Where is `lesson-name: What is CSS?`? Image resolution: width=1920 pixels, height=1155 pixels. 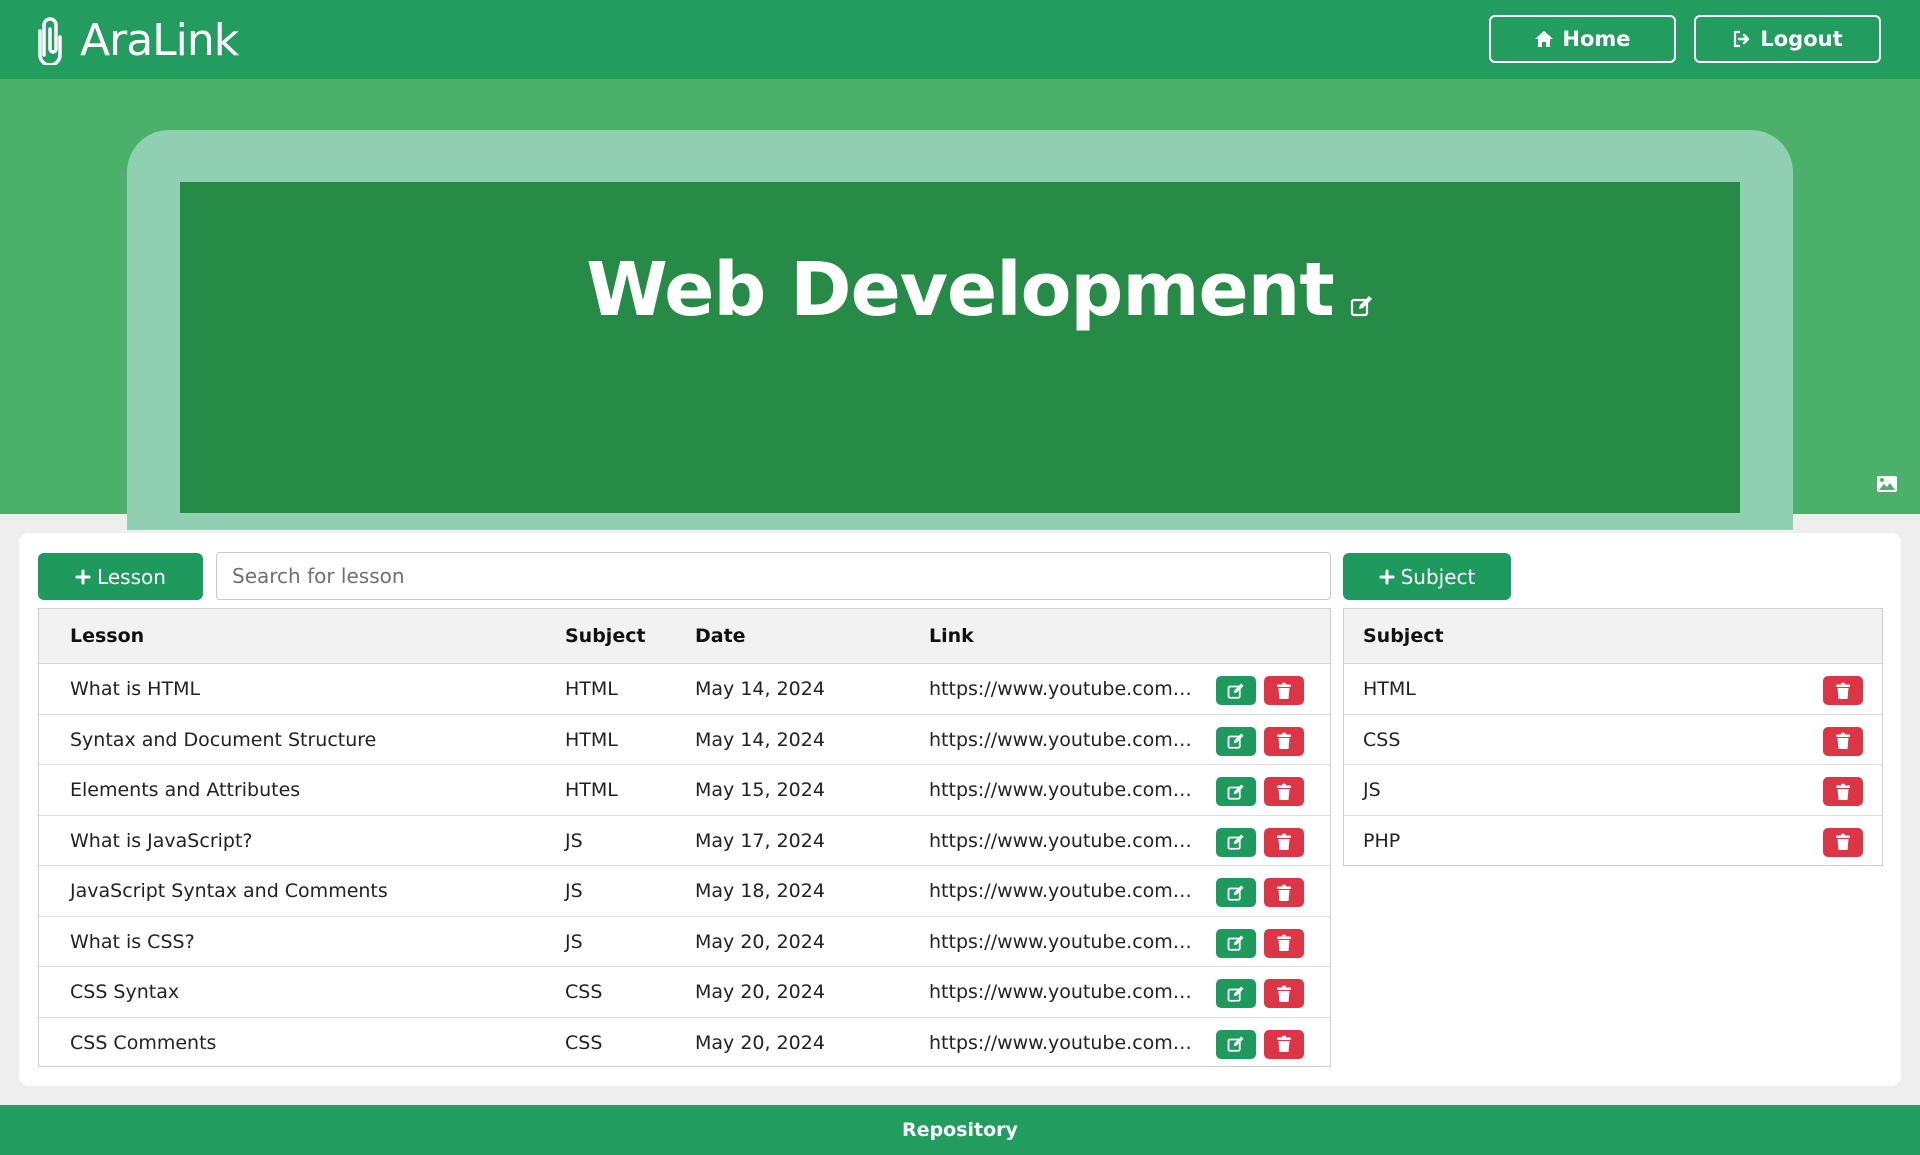
lesson-name: What is CSS? is located at coordinates (132, 941).